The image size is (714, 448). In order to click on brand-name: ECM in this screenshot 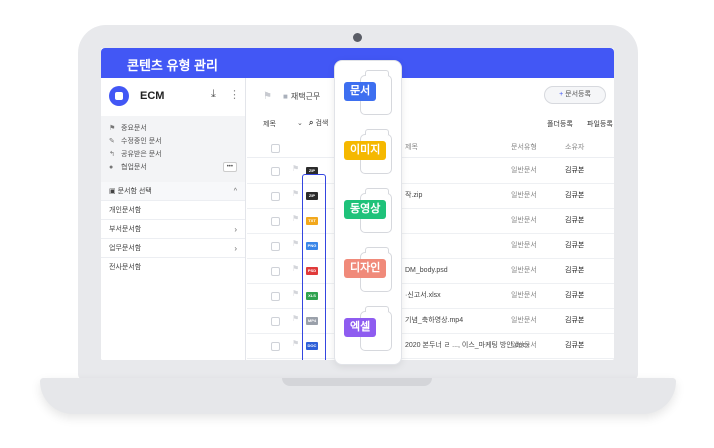, I will do `click(152, 96)`.